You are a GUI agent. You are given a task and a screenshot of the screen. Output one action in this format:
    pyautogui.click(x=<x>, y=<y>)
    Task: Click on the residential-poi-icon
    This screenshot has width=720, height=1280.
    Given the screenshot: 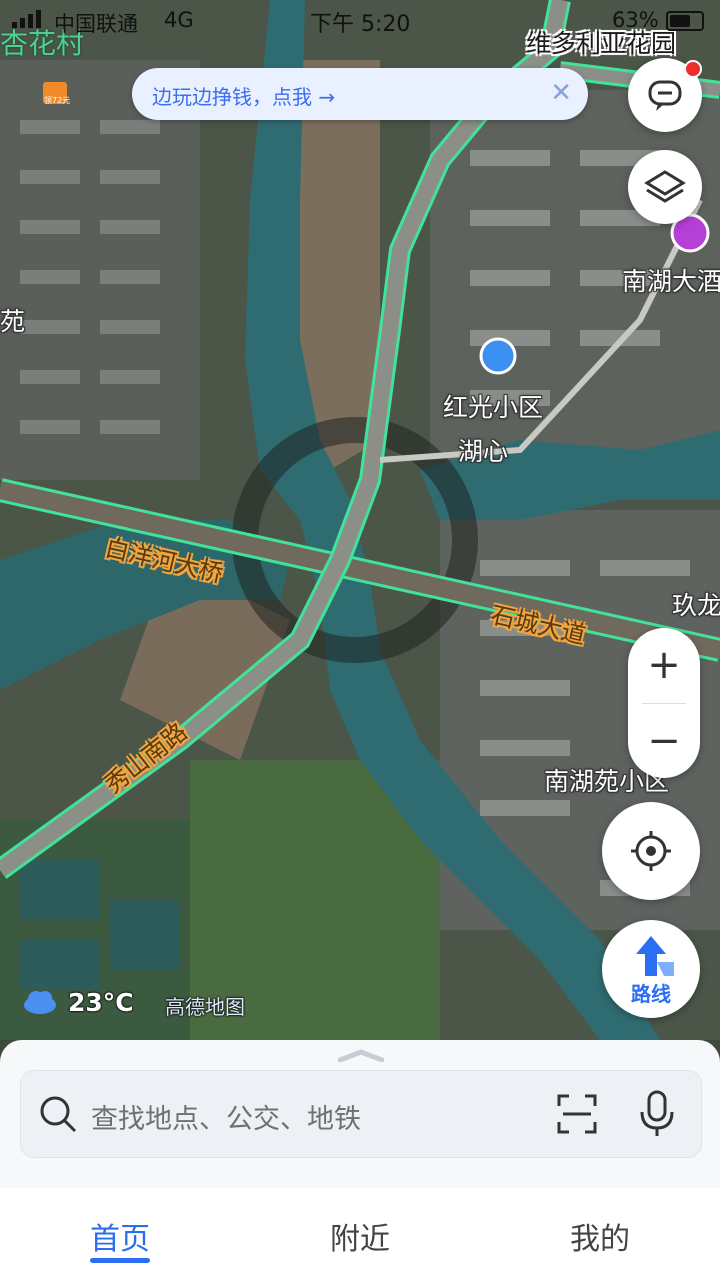 What is the action you would take?
    pyautogui.click(x=498, y=356)
    